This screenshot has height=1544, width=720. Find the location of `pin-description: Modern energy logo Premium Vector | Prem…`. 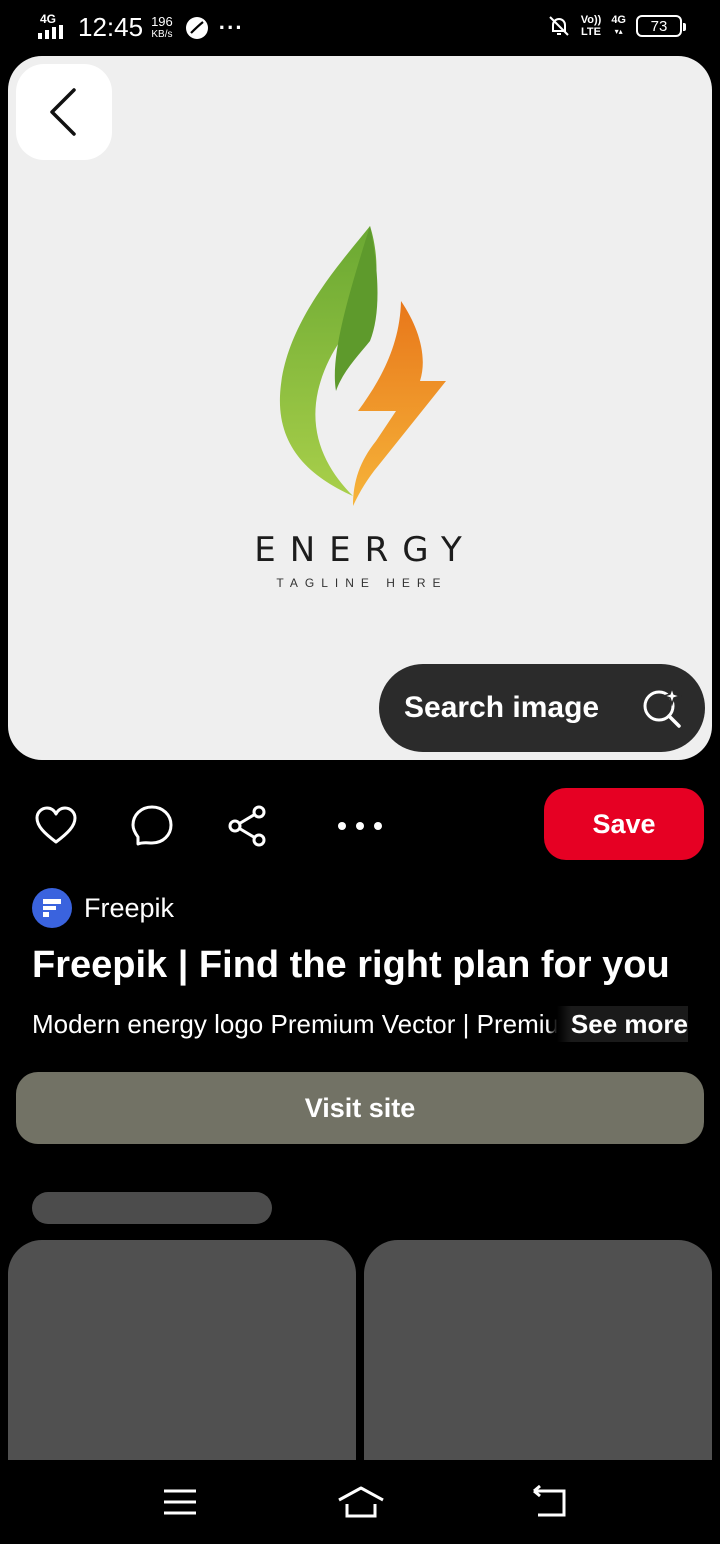

pin-description: Modern energy logo Premium Vector | Prem… is located at coordinates (360, 1024).